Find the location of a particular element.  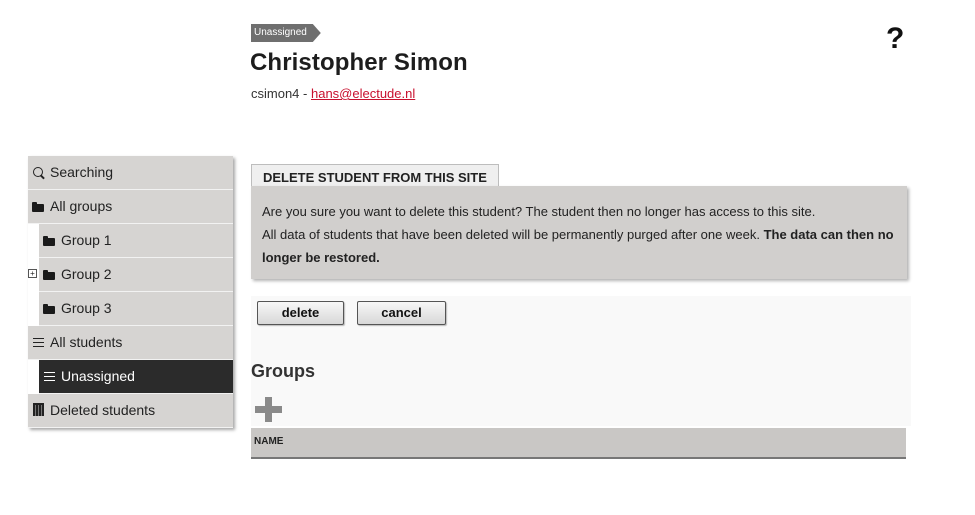

sidebar-item-label: Unassigned is located at coordinates (98, 376).